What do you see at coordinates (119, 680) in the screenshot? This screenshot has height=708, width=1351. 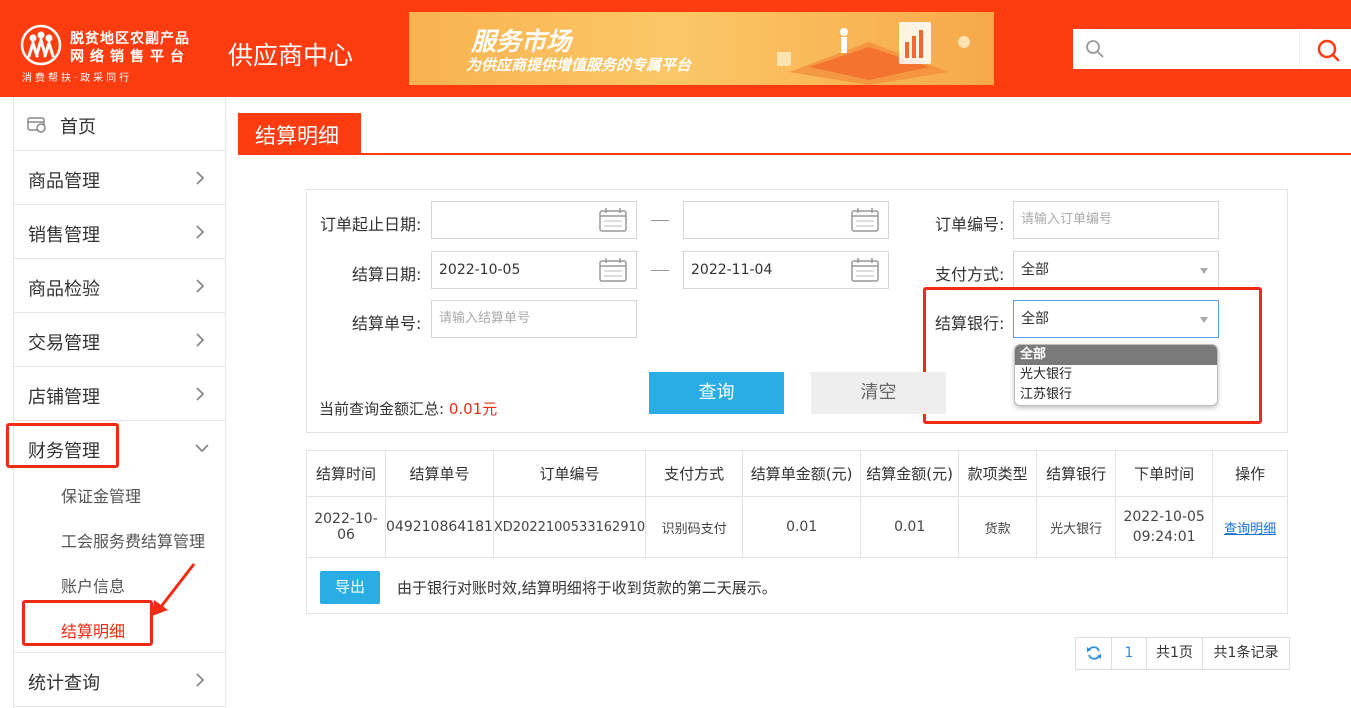 I see `sidebar-item-stats-query: 统计查询` at bounding box center [119, 680].